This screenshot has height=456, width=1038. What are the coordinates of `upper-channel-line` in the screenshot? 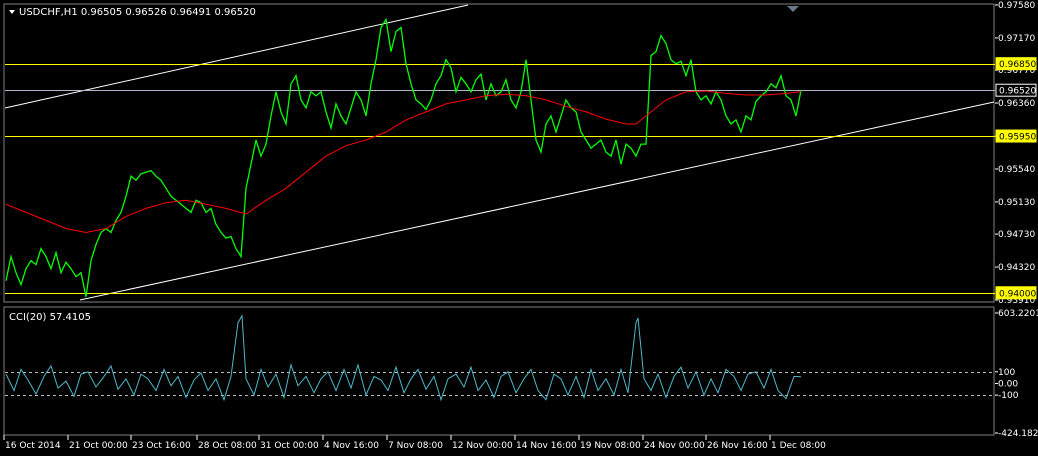 It's located at (236, 56).